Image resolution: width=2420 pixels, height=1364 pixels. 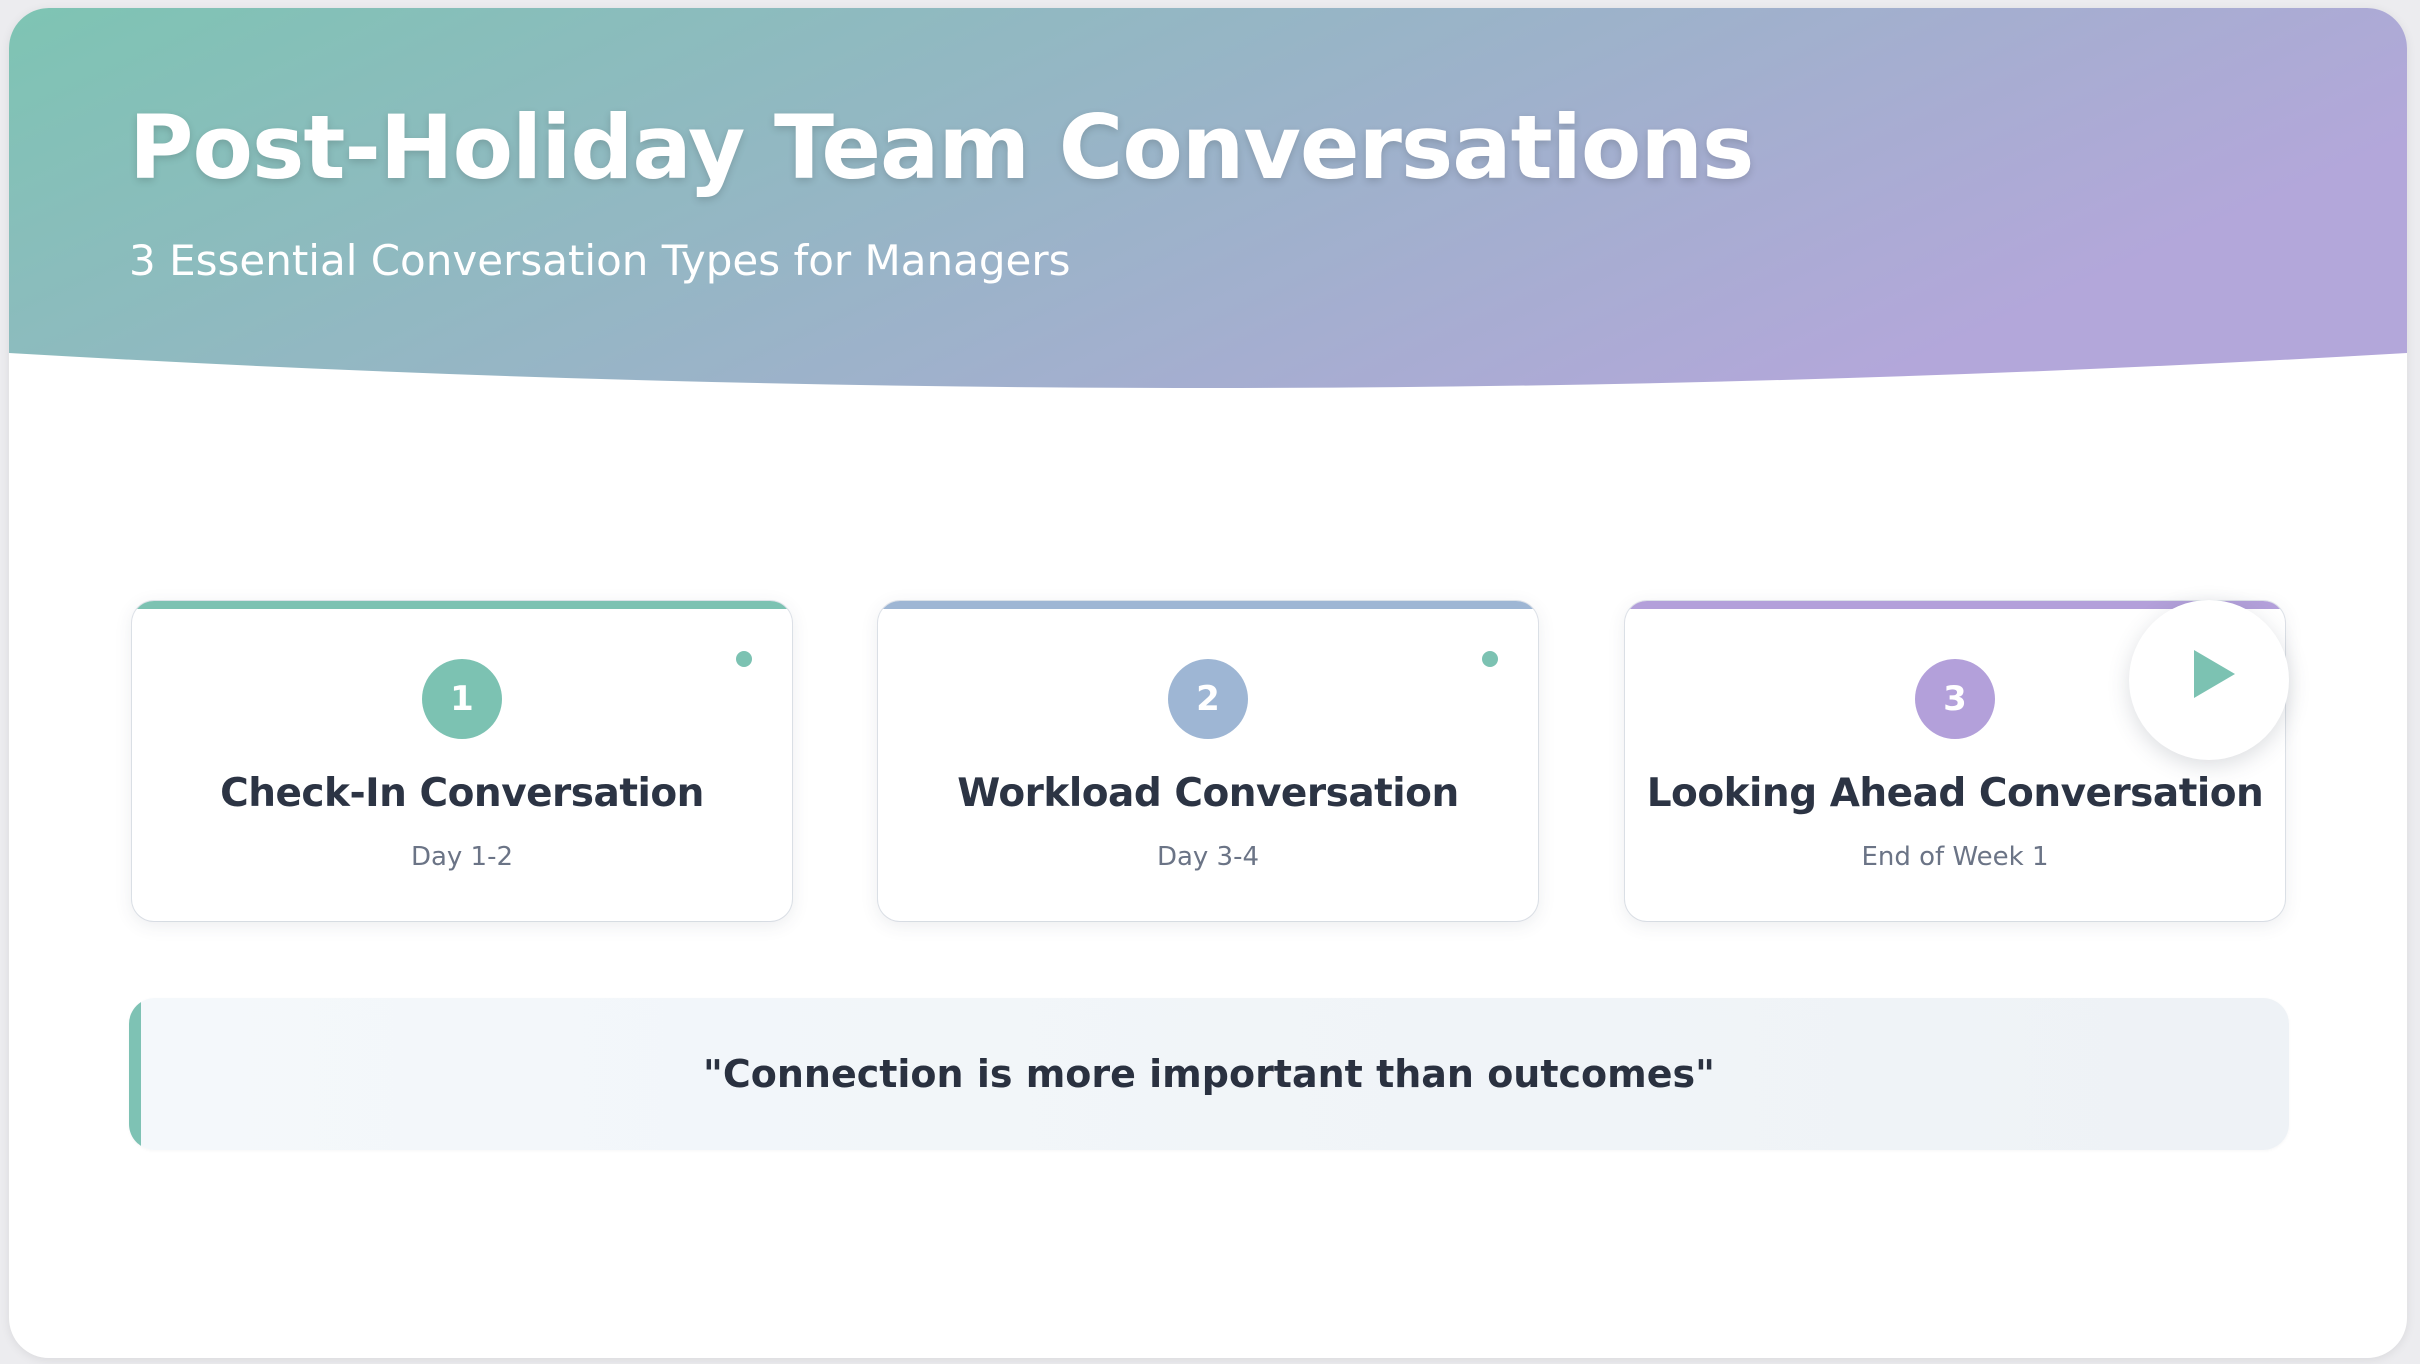 What do you see at coordinates (1955, 793) in the screenshot?
I see `card-title: Looking Ahead Conversation` at bounding box center [1955, 793].